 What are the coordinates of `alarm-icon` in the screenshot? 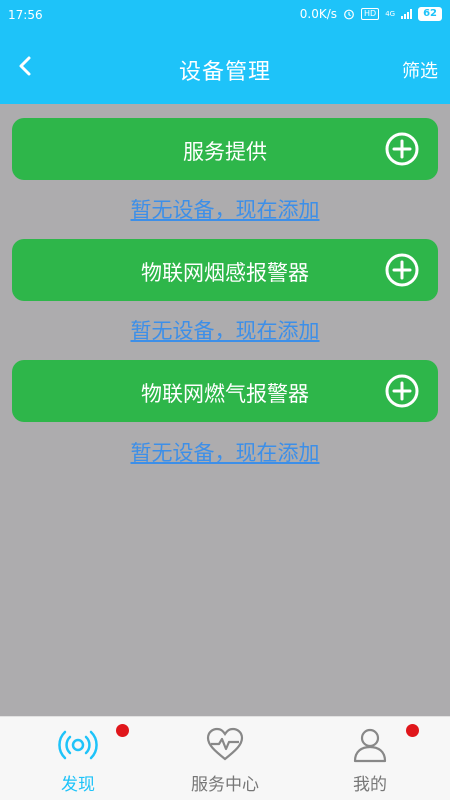 It's located at (349, 14).